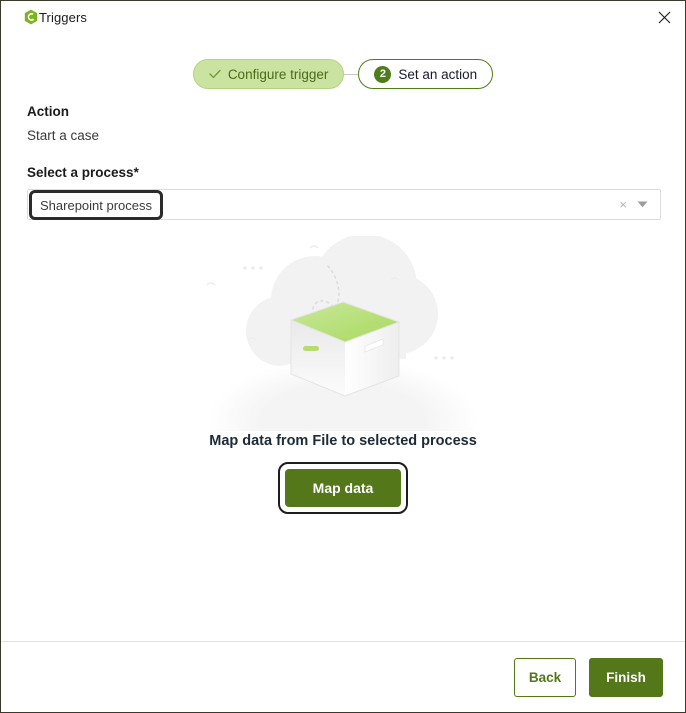  I want to click on select-value-area: Sharepoint process, so click(323, 205).